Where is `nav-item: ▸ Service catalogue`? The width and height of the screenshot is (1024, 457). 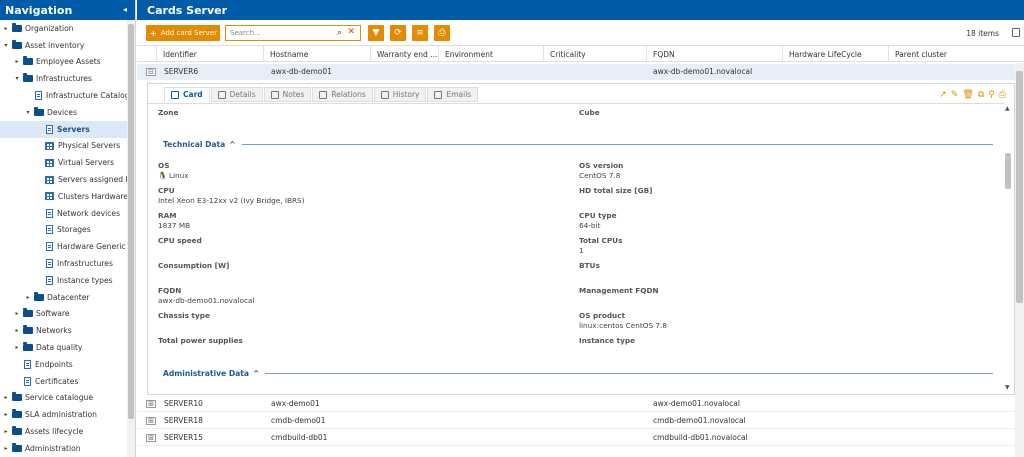
nav-item: ▸ Service catalogue is located at coordinates (64, 398).